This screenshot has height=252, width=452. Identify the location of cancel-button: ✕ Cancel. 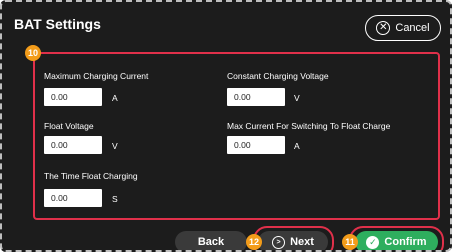
(403, 28).